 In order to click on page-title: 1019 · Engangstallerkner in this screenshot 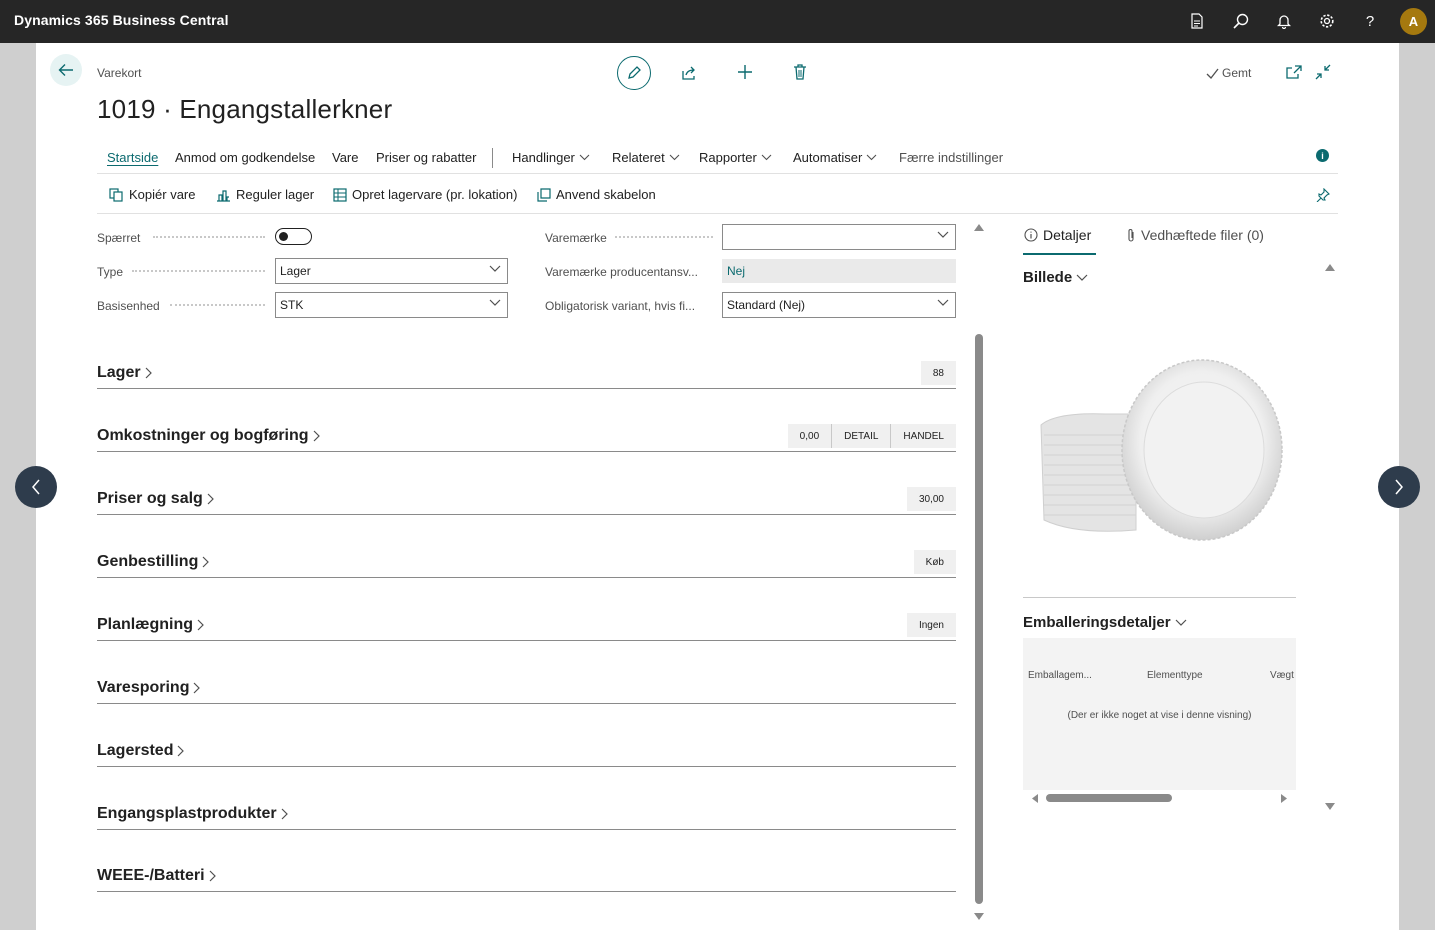, I will do `click(245, 109)`.